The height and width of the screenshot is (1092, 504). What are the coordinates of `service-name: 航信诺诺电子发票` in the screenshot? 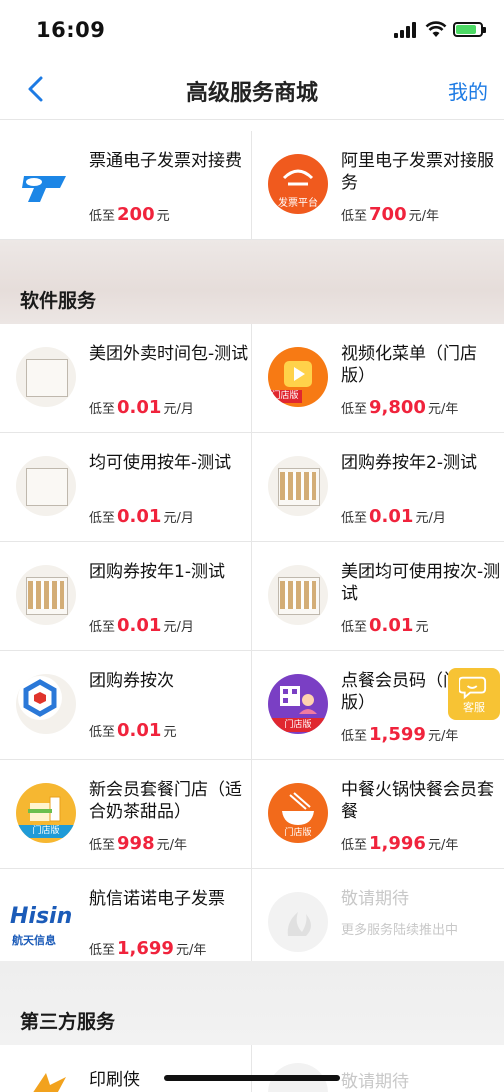 It's located at (157, 899).